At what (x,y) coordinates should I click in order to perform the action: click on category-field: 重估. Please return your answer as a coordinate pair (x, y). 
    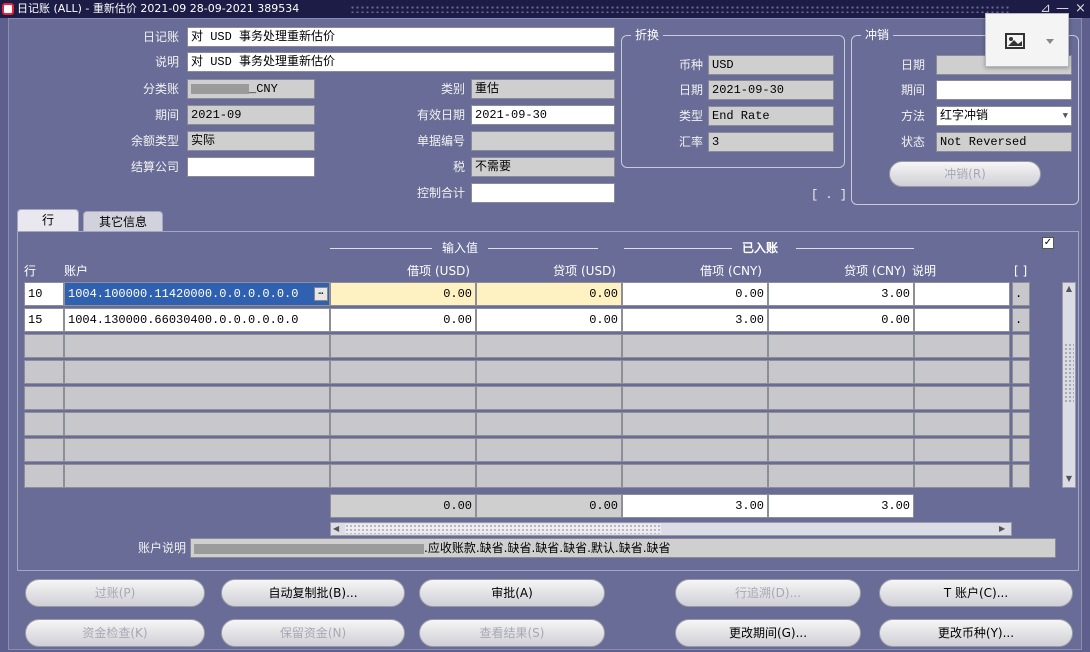
    Looking at the image, I should click on (543, 89).